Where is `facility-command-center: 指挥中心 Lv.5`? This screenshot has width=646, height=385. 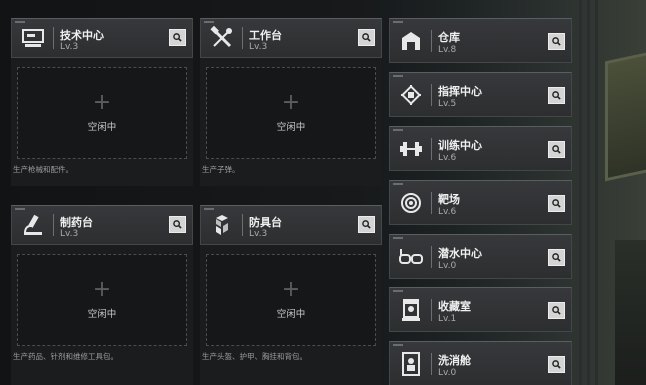 facility-command-center: 指挥中心 Lv.5 is located at coordinates (480, 94).